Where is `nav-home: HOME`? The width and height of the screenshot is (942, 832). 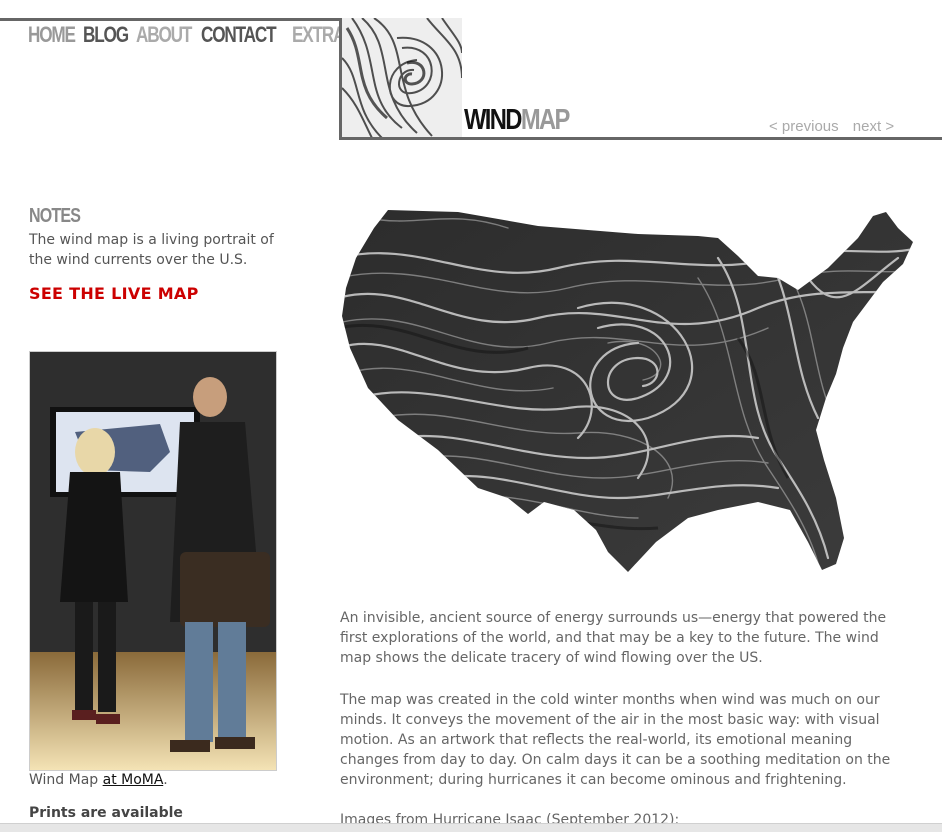
nav-home: HOME is located at coordinates (52, 35).